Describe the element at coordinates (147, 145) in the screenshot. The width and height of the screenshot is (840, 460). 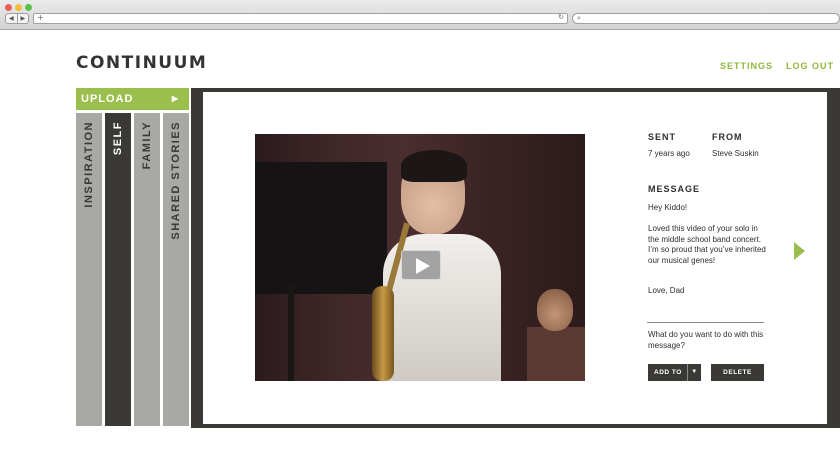
I see `tab-label: FAMILY` at that location.